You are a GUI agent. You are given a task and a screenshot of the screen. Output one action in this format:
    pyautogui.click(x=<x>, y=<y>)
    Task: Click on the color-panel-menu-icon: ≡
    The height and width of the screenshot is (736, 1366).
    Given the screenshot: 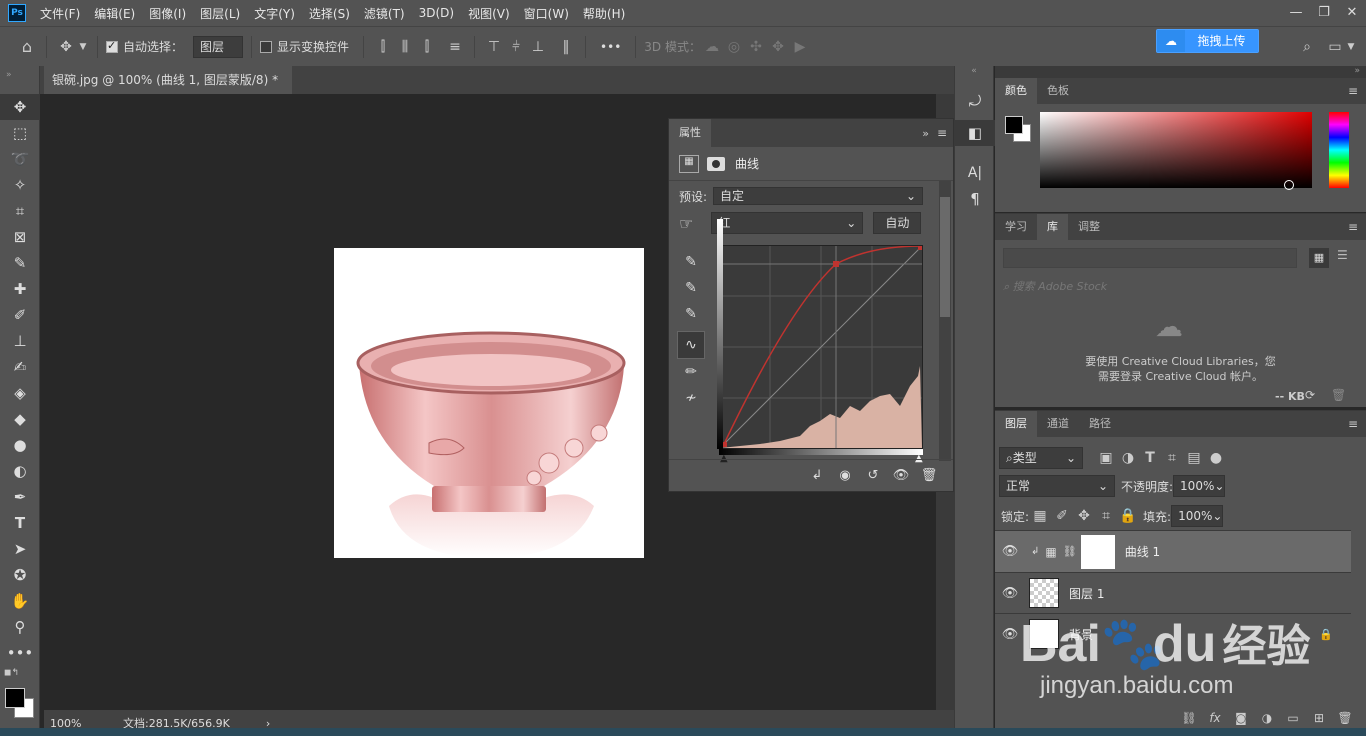 What is the action you would take?
    pyautogui.click(x=1353, y=91)
    